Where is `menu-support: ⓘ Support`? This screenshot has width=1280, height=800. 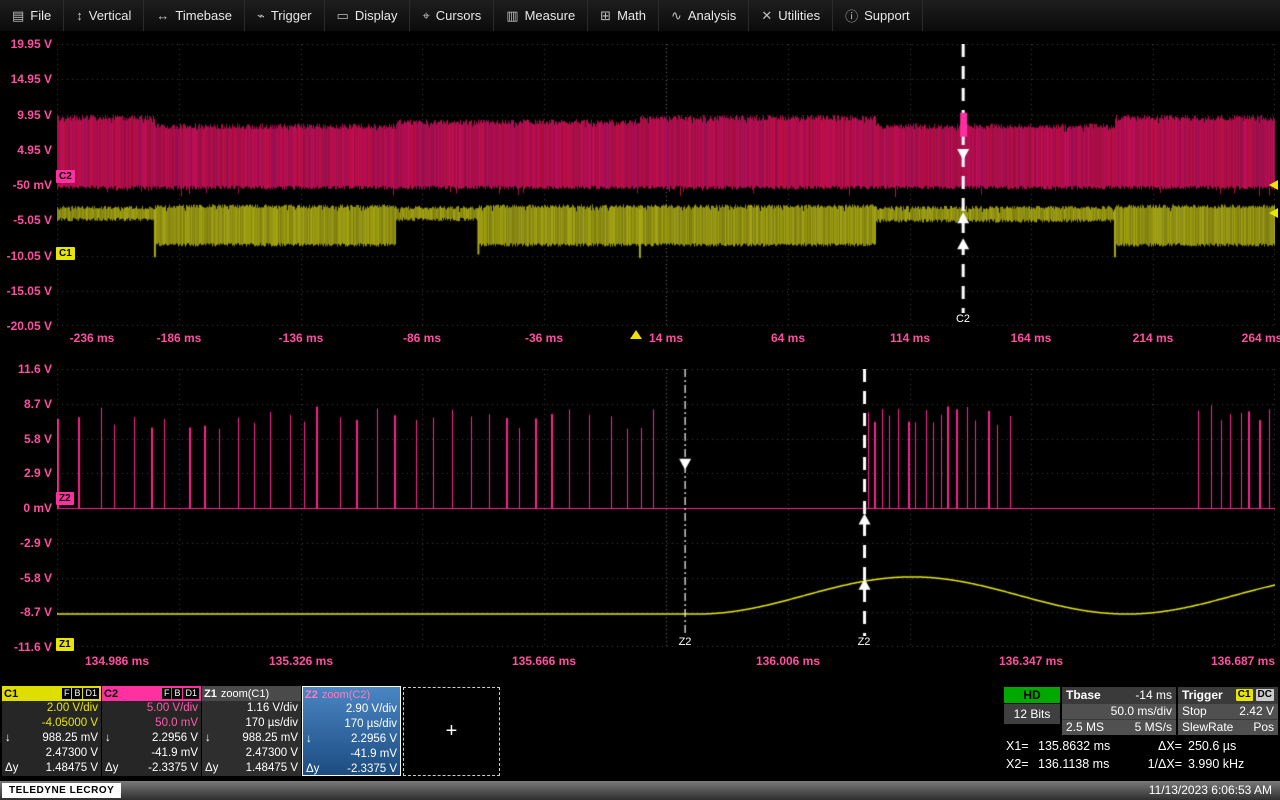
menu-support: ⓘ Support is located at coordinates (878, 15).